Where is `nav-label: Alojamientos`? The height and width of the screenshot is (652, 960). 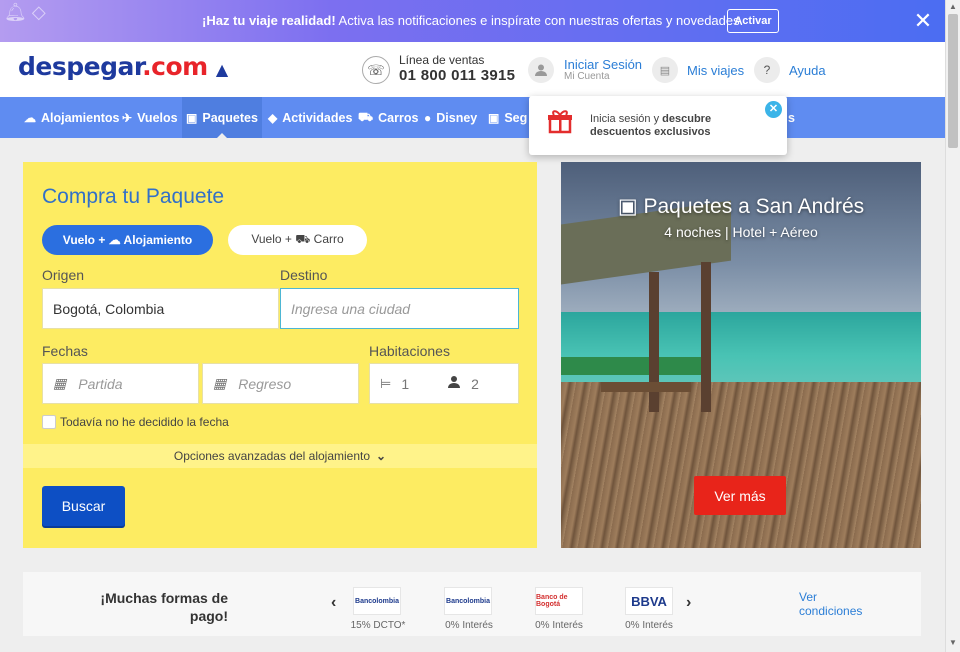 nav-label: Alojamientos is located at coordinates (80, 117).